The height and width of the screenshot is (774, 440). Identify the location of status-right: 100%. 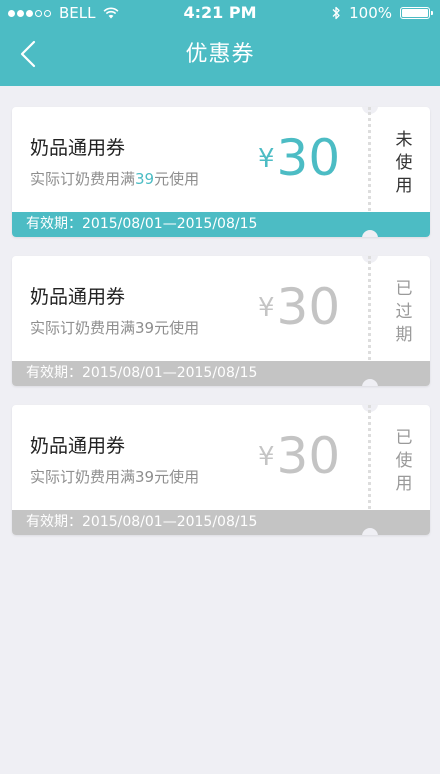
(382, 13).